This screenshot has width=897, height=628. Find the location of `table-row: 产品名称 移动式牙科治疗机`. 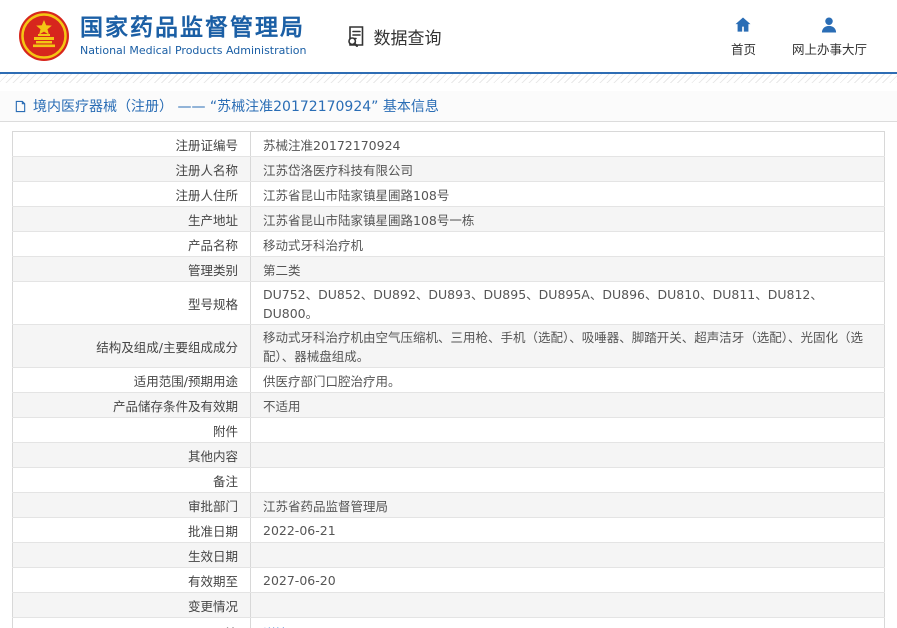

table-row: 产品名称 移动式牙科治疗机 is located at coordinates (448, 244).